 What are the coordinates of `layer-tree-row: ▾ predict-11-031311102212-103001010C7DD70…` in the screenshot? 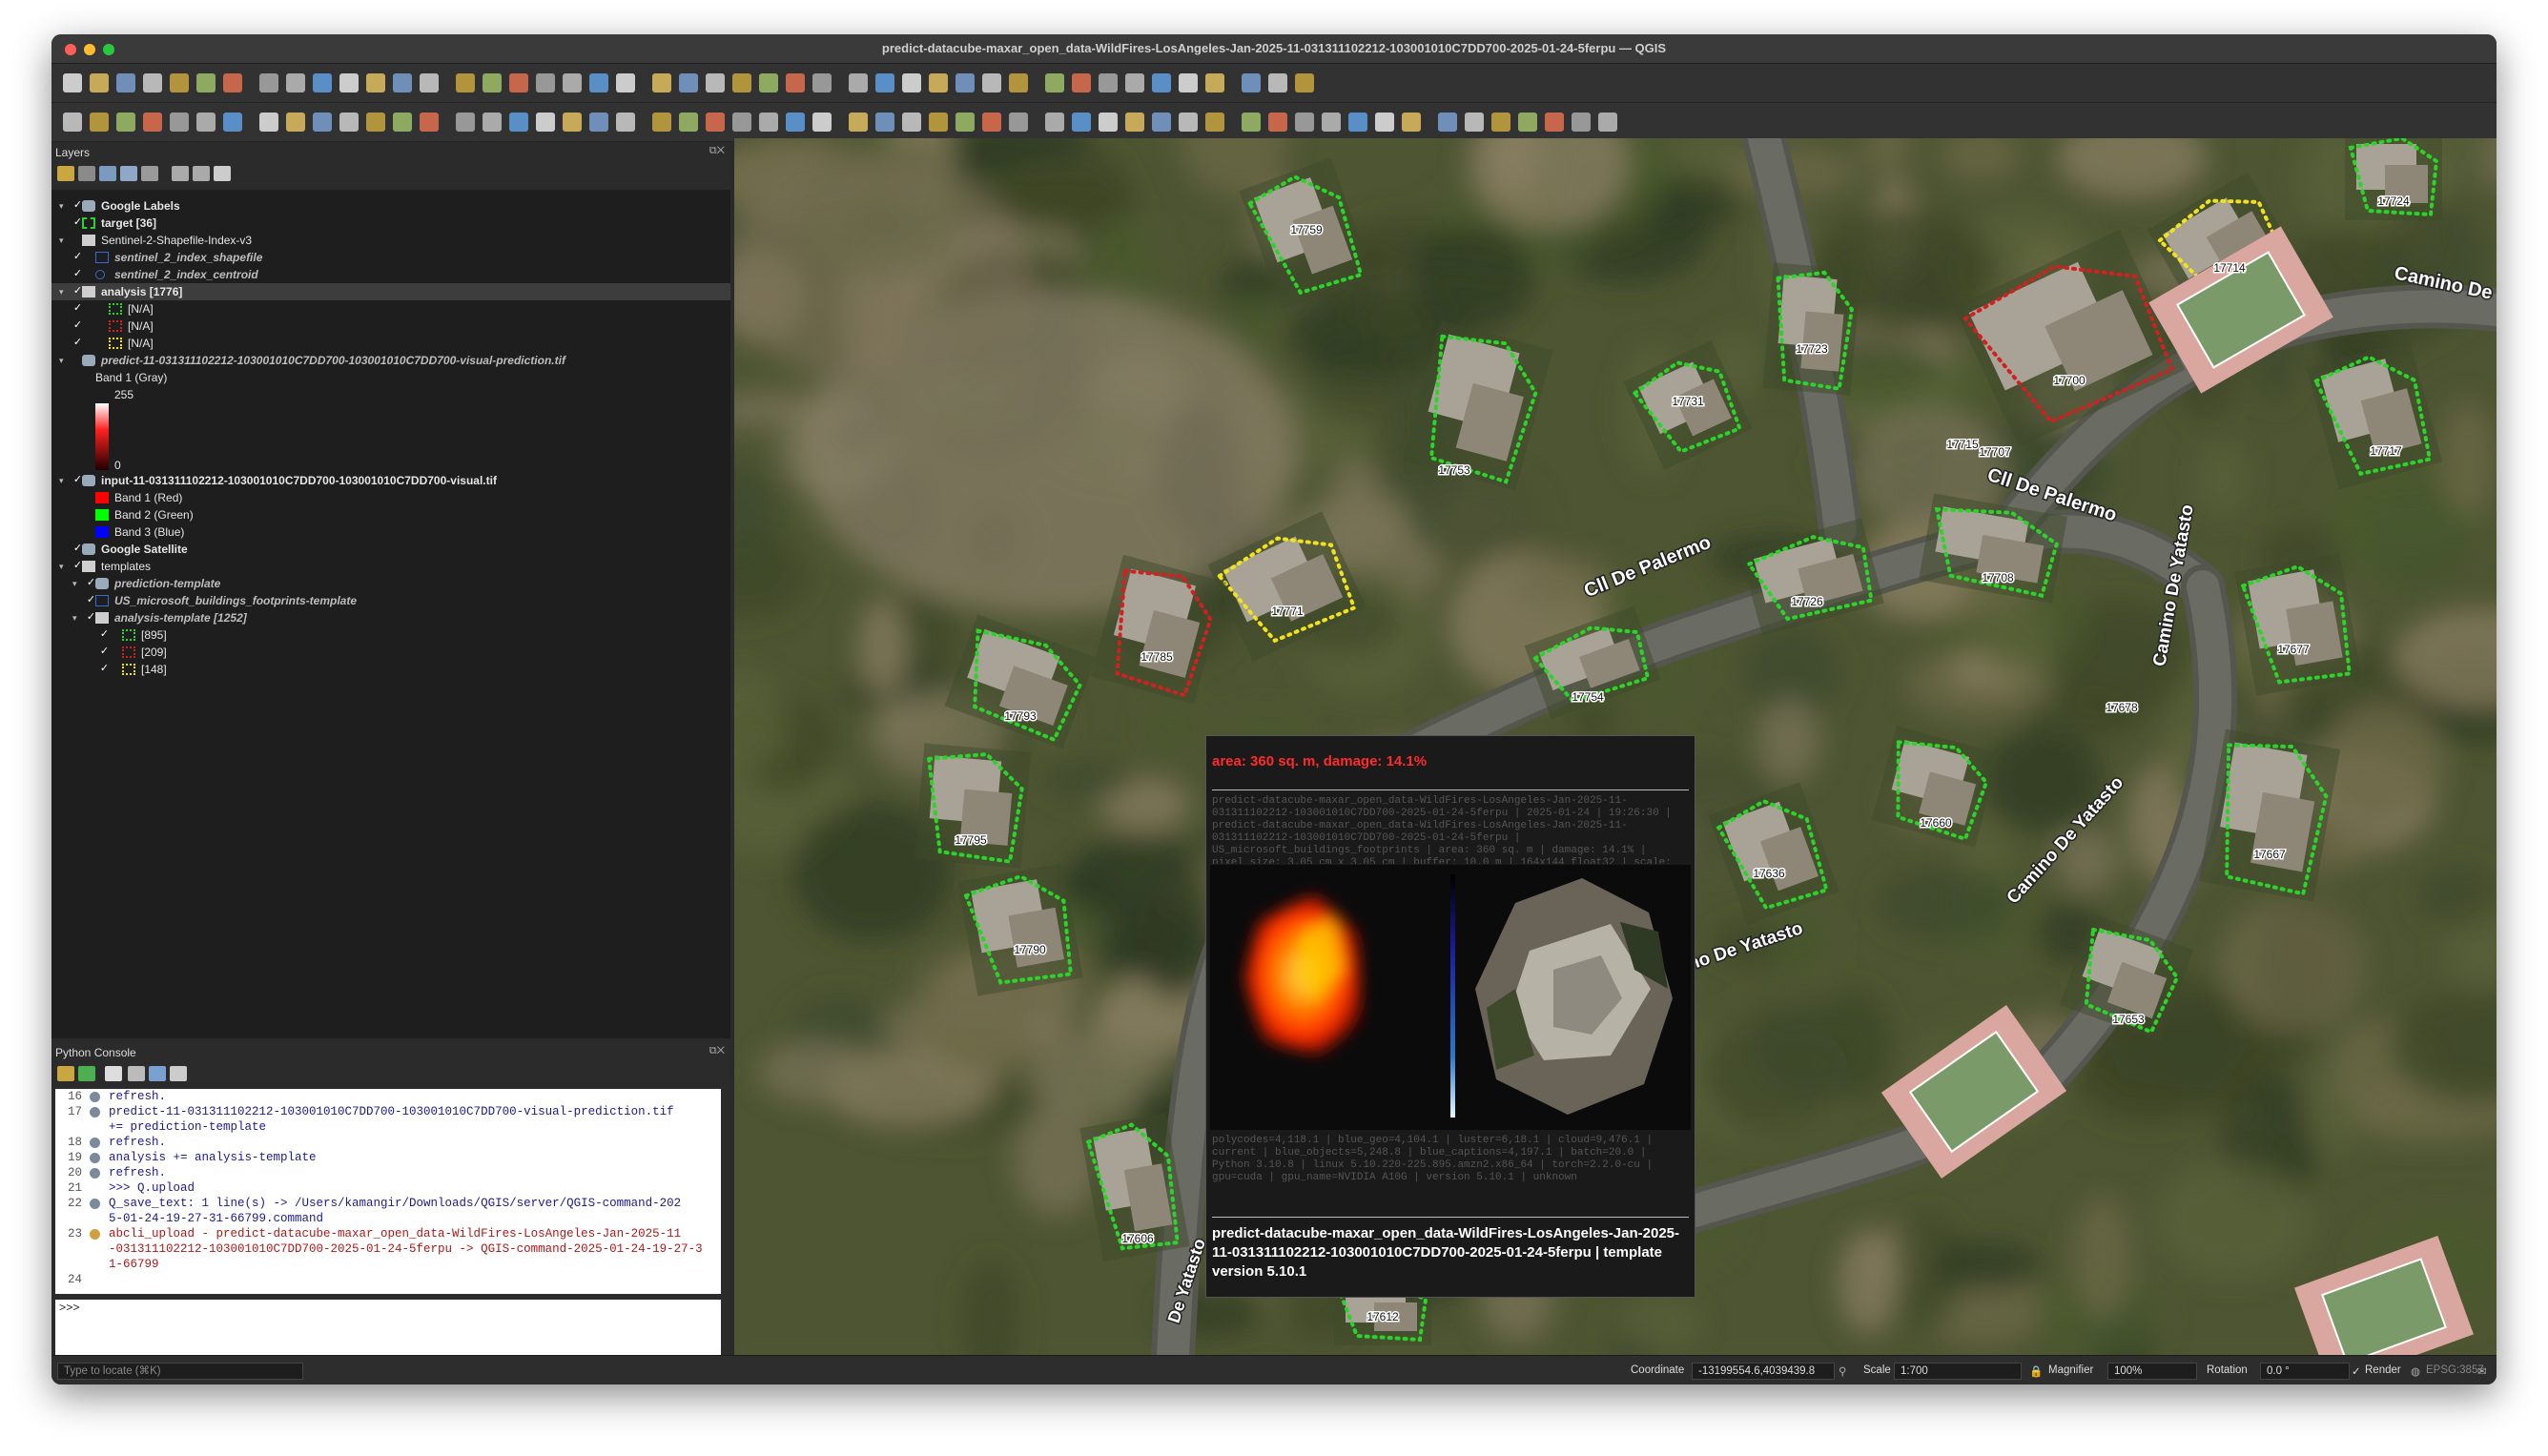 It's located at (390, 361).